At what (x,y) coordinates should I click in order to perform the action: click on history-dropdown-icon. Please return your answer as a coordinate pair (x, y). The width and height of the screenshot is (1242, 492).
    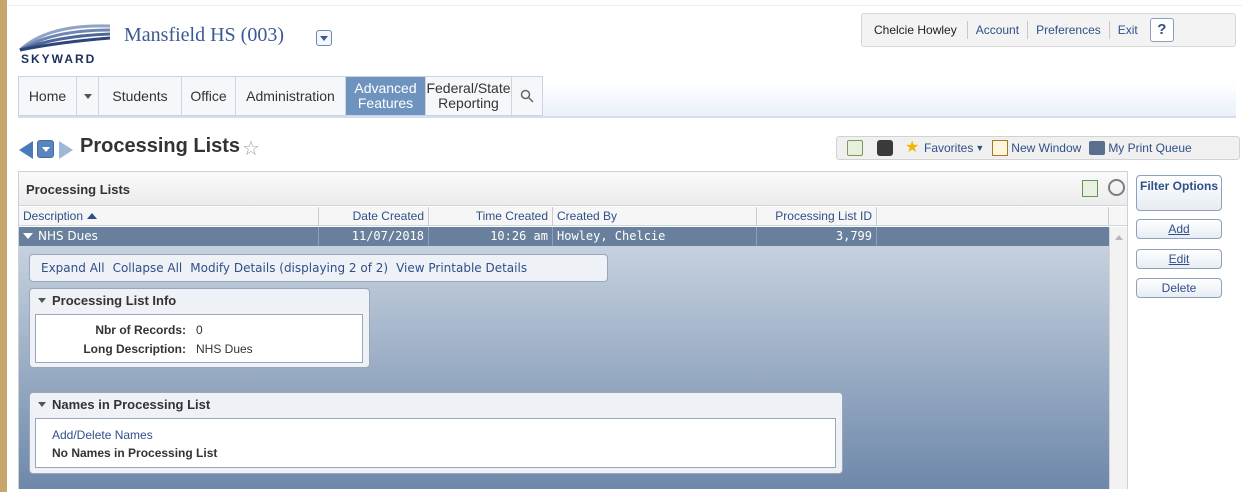
    Looking at the image, I should click on (45, 149).